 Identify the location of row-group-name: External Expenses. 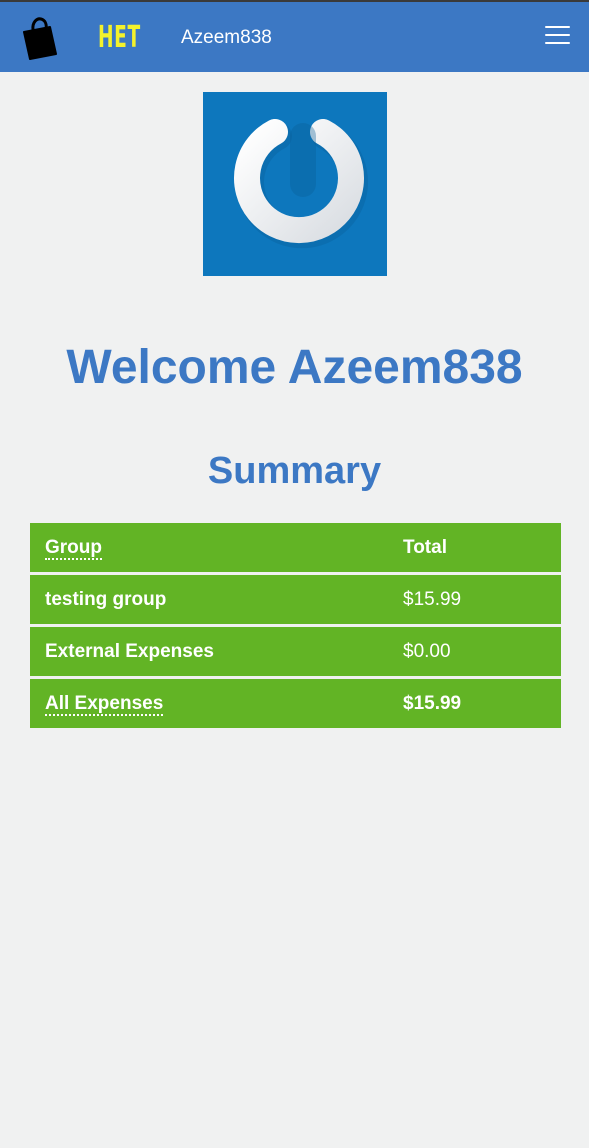
(129, 652).